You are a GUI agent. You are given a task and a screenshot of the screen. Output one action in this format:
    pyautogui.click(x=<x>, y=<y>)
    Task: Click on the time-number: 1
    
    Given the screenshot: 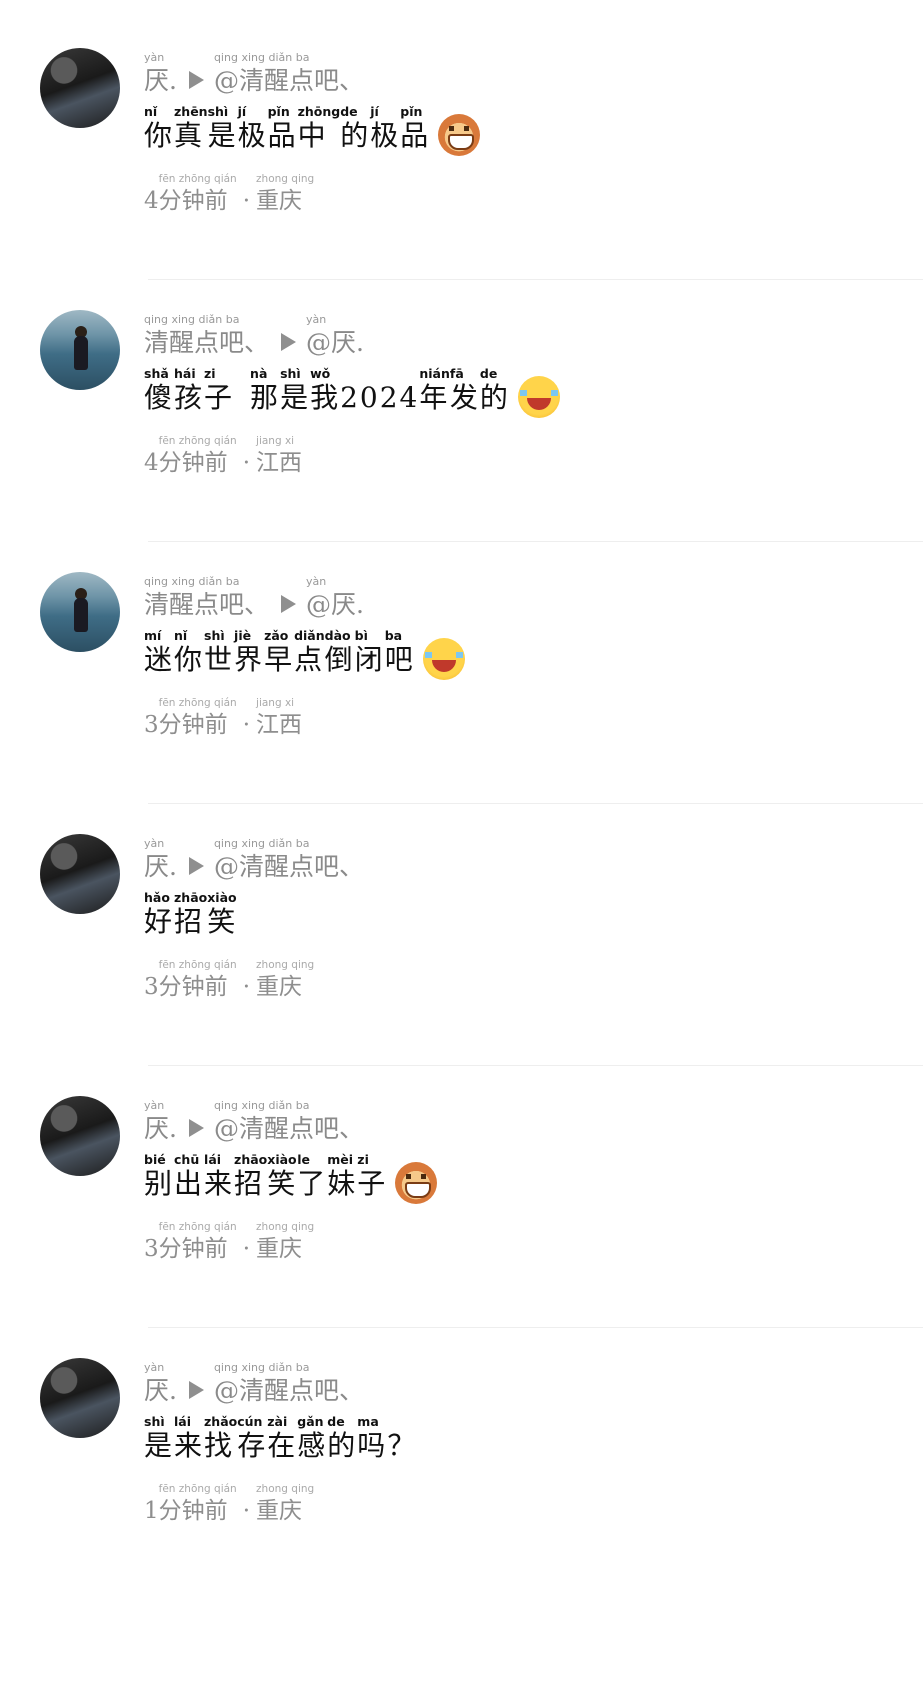 What is the action you would take?
    pyautogui.click(x=151, y=1503)
    